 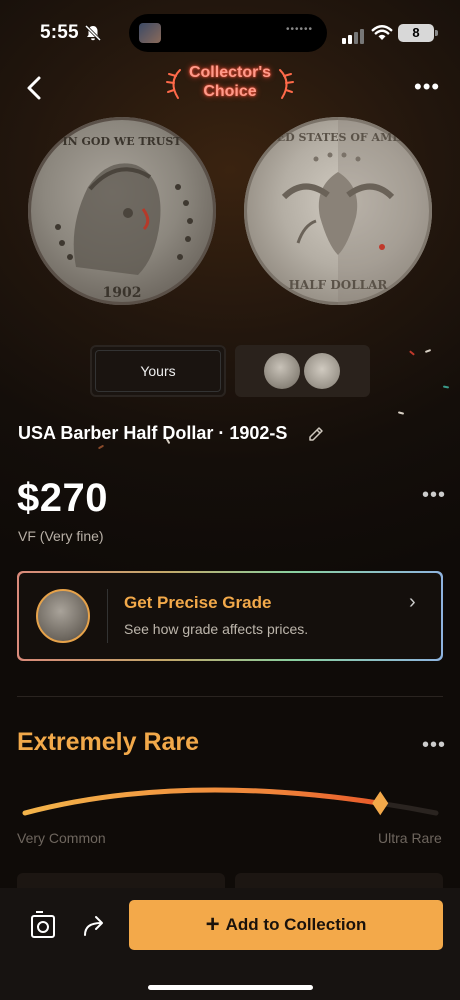 I want to click on status-time: 5:55, so click(x=59, y=32).